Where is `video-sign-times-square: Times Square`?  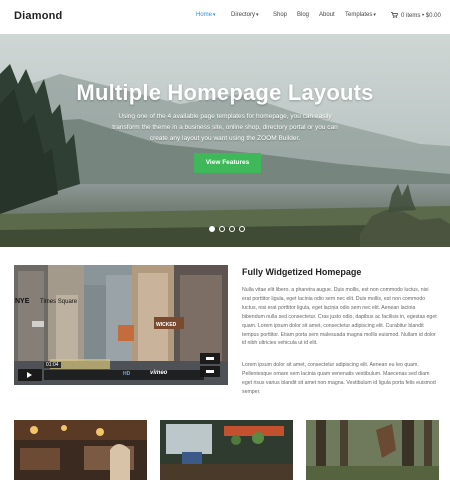
video-sign-times-square: Times Square is located at coordinates (59, 302).